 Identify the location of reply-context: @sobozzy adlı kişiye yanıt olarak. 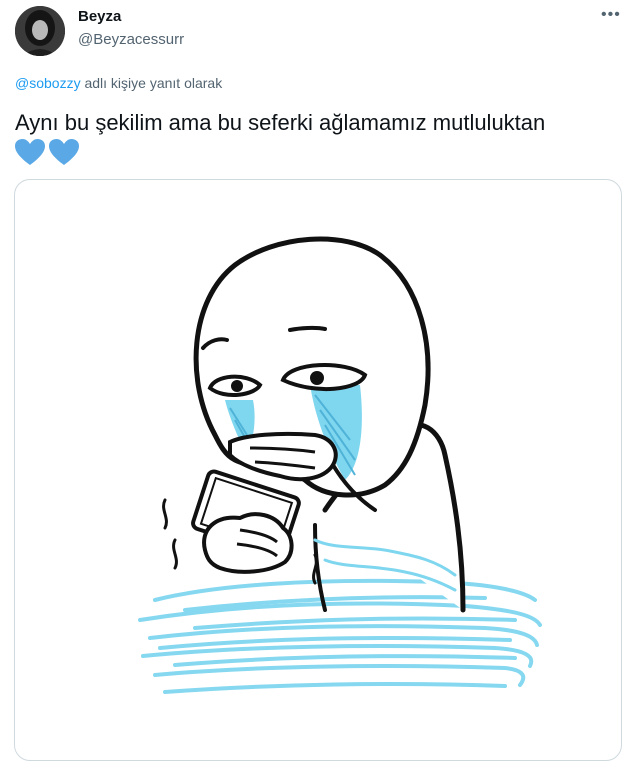
(118, 83).